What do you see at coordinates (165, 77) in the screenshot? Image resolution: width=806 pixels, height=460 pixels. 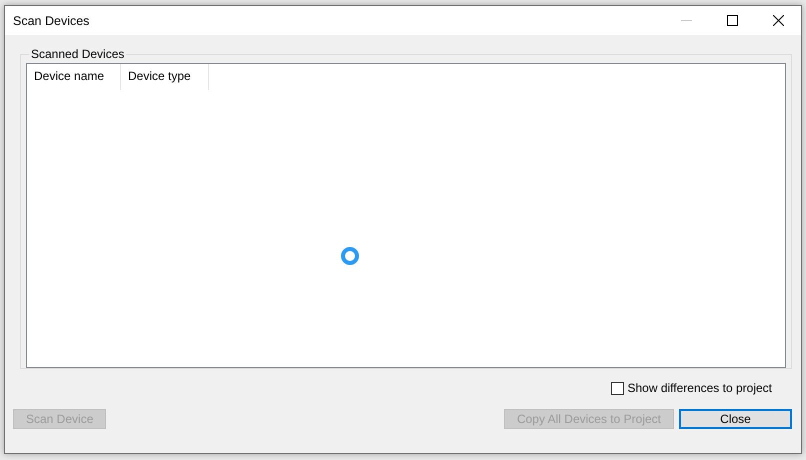 I see `column-header: Device type` at bounding box center [165, 77].